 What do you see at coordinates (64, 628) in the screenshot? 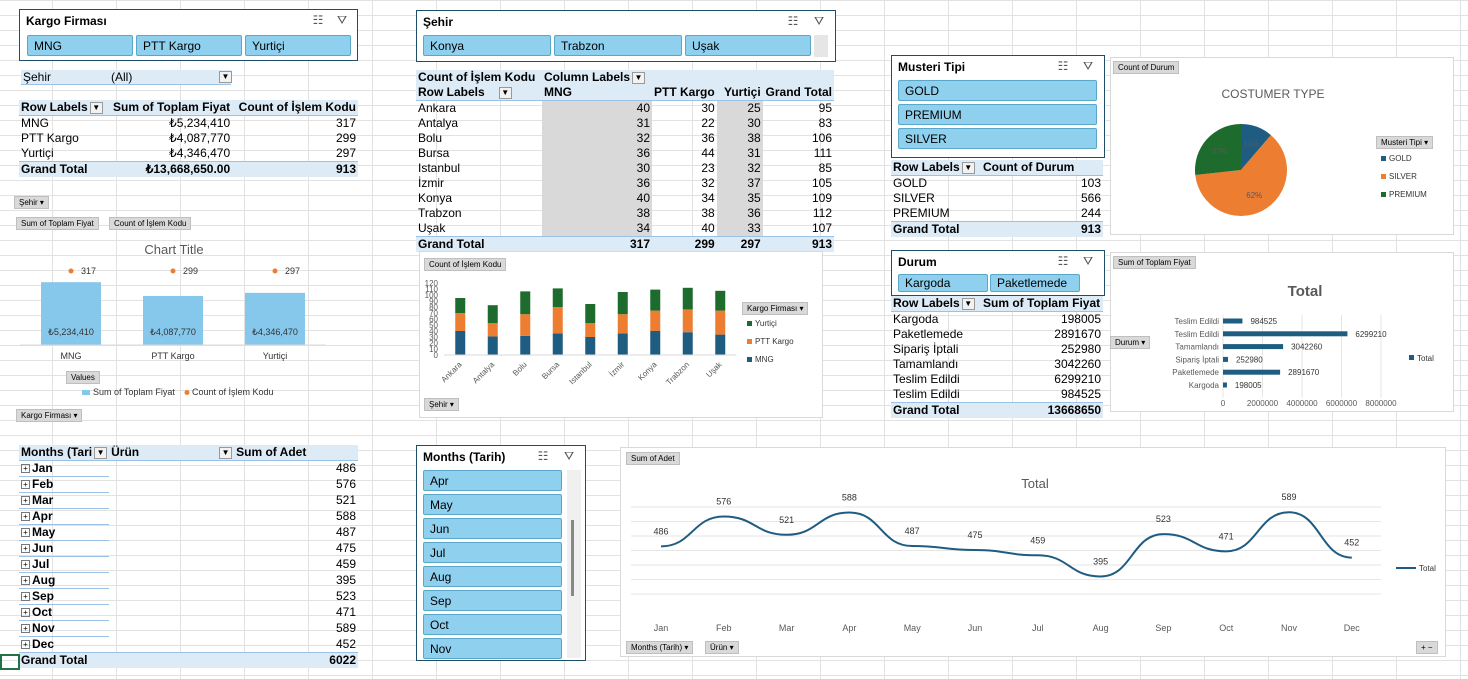
I see `row-label-cell: + Nov` at bounding box center [64, 628].